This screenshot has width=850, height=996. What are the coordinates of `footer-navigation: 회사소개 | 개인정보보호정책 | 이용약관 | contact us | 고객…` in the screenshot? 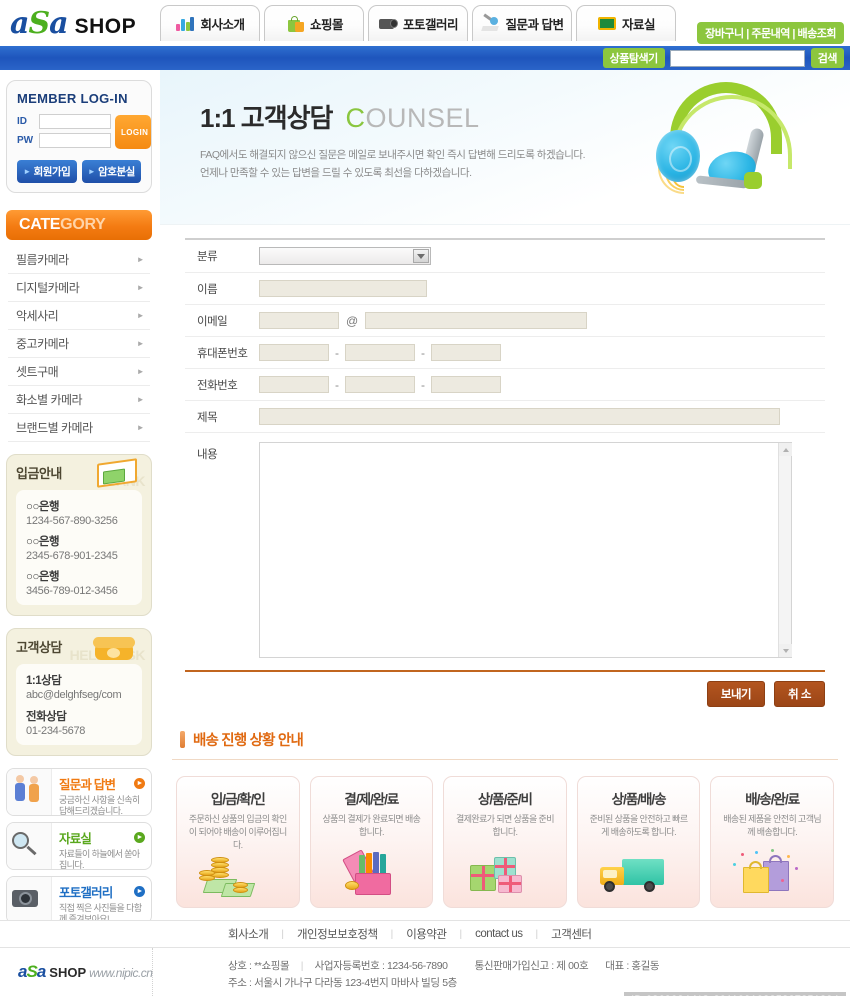 It's located at (425, 934).